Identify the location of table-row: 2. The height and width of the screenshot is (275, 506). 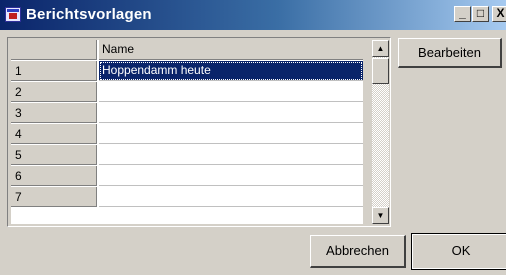
(187, 92).